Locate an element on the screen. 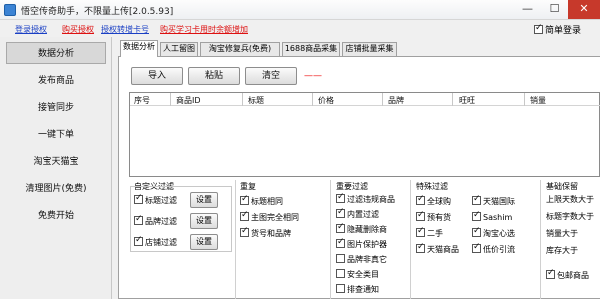 The width and height of the screenshot is (600, 299). second-hand-checkbox: 二手 is located at coordinates (429, 232).